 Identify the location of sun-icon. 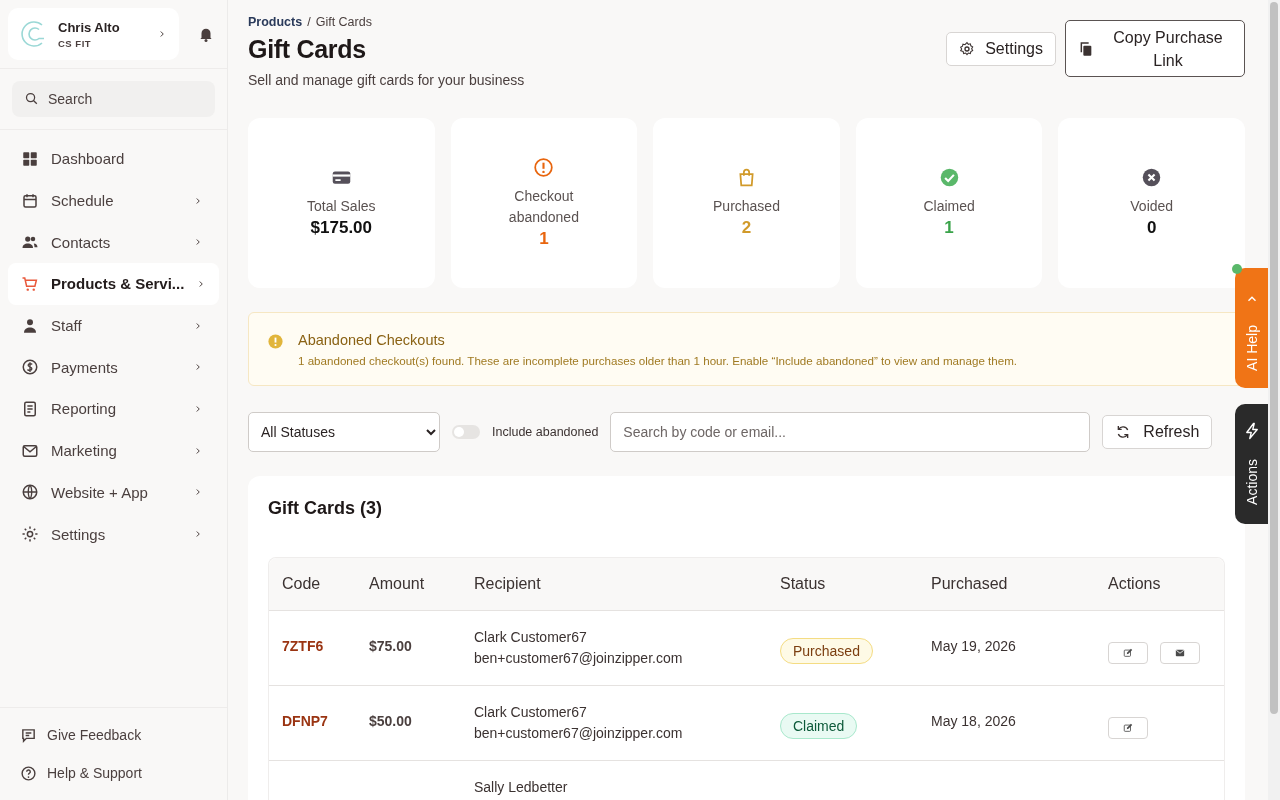
(30, 534).